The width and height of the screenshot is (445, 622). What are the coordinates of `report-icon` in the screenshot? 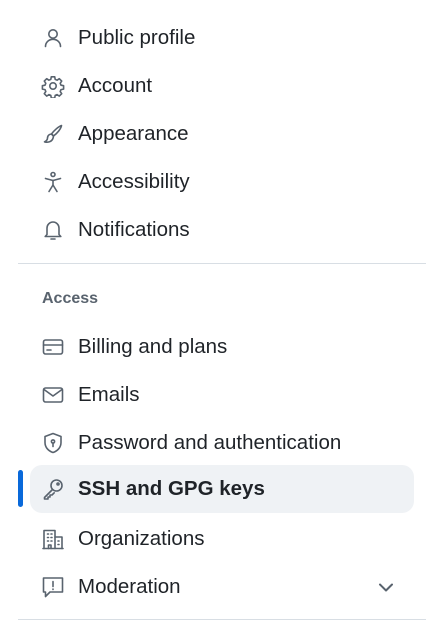 It's located at (53, 587).